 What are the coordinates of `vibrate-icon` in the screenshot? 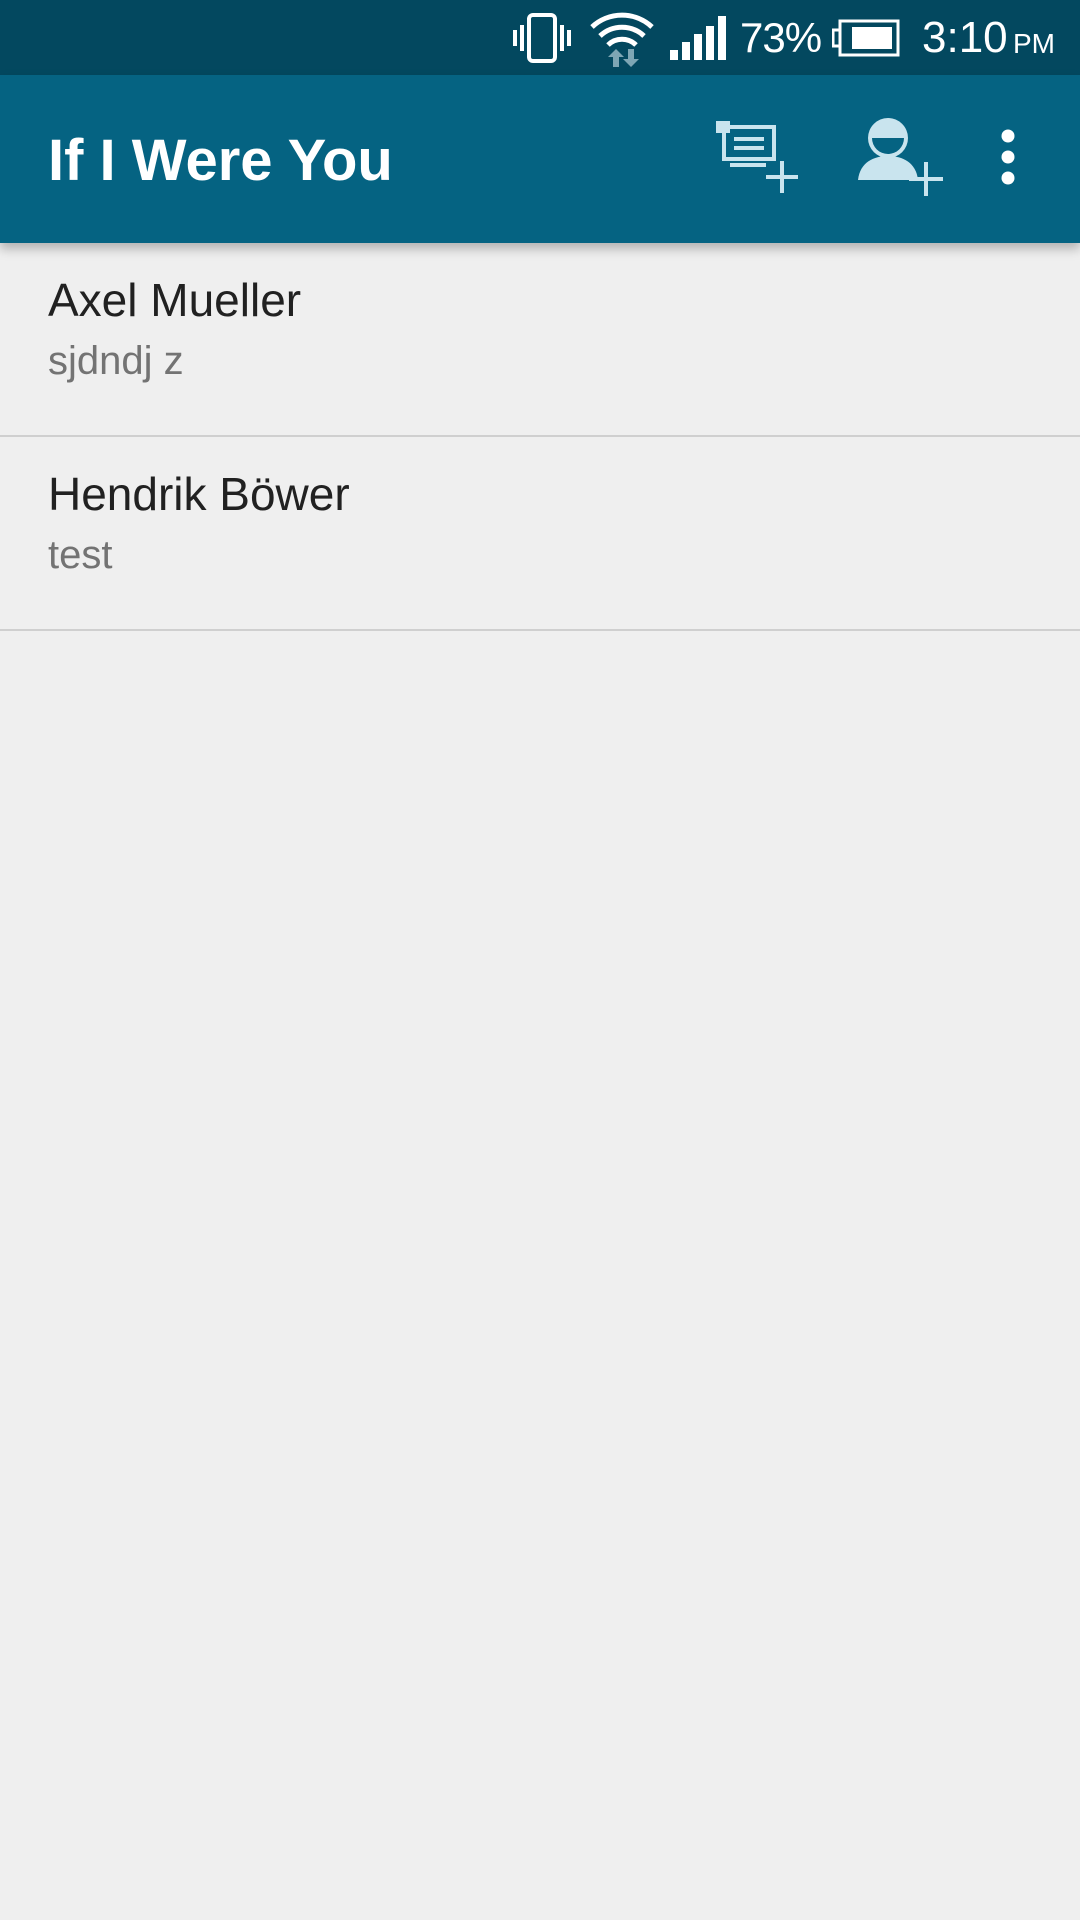 It's located at (542, 37).